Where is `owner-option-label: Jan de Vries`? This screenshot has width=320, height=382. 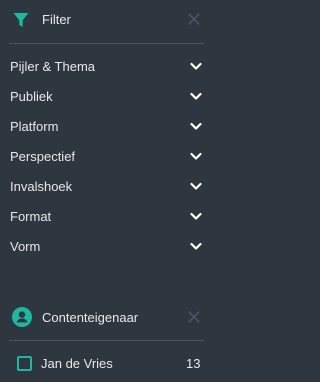 owner-option-label: Jan de Vries is located at coordinates (77, 363).